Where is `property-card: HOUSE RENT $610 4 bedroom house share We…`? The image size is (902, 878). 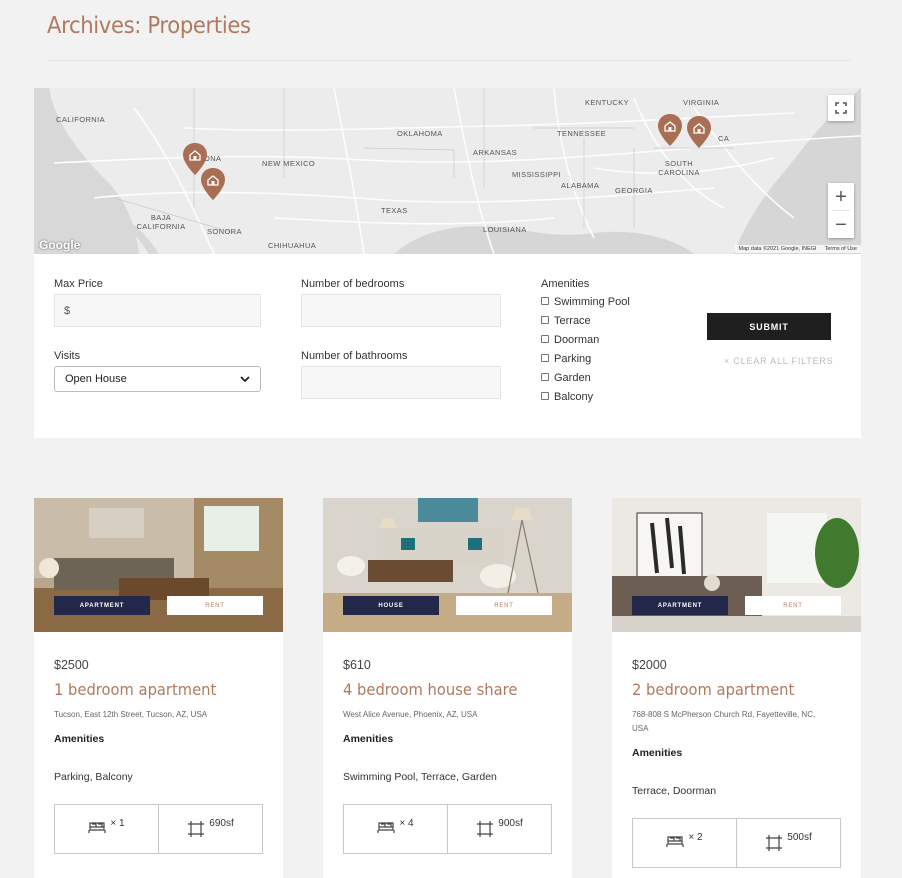
property-card: HOUSE RENT $610 4 bedroom house share We… is located at coordinates (447, 688).